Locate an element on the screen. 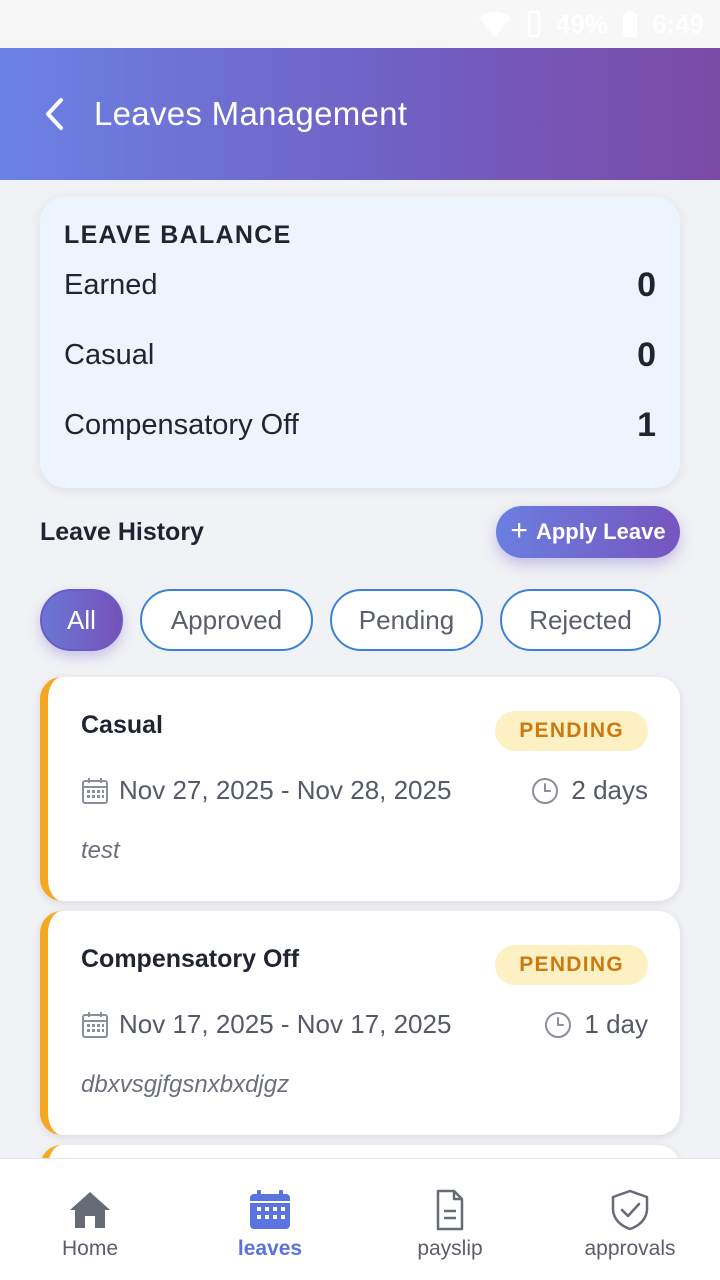  leave-duration: 1 day is located at coordinates (596, 1024).